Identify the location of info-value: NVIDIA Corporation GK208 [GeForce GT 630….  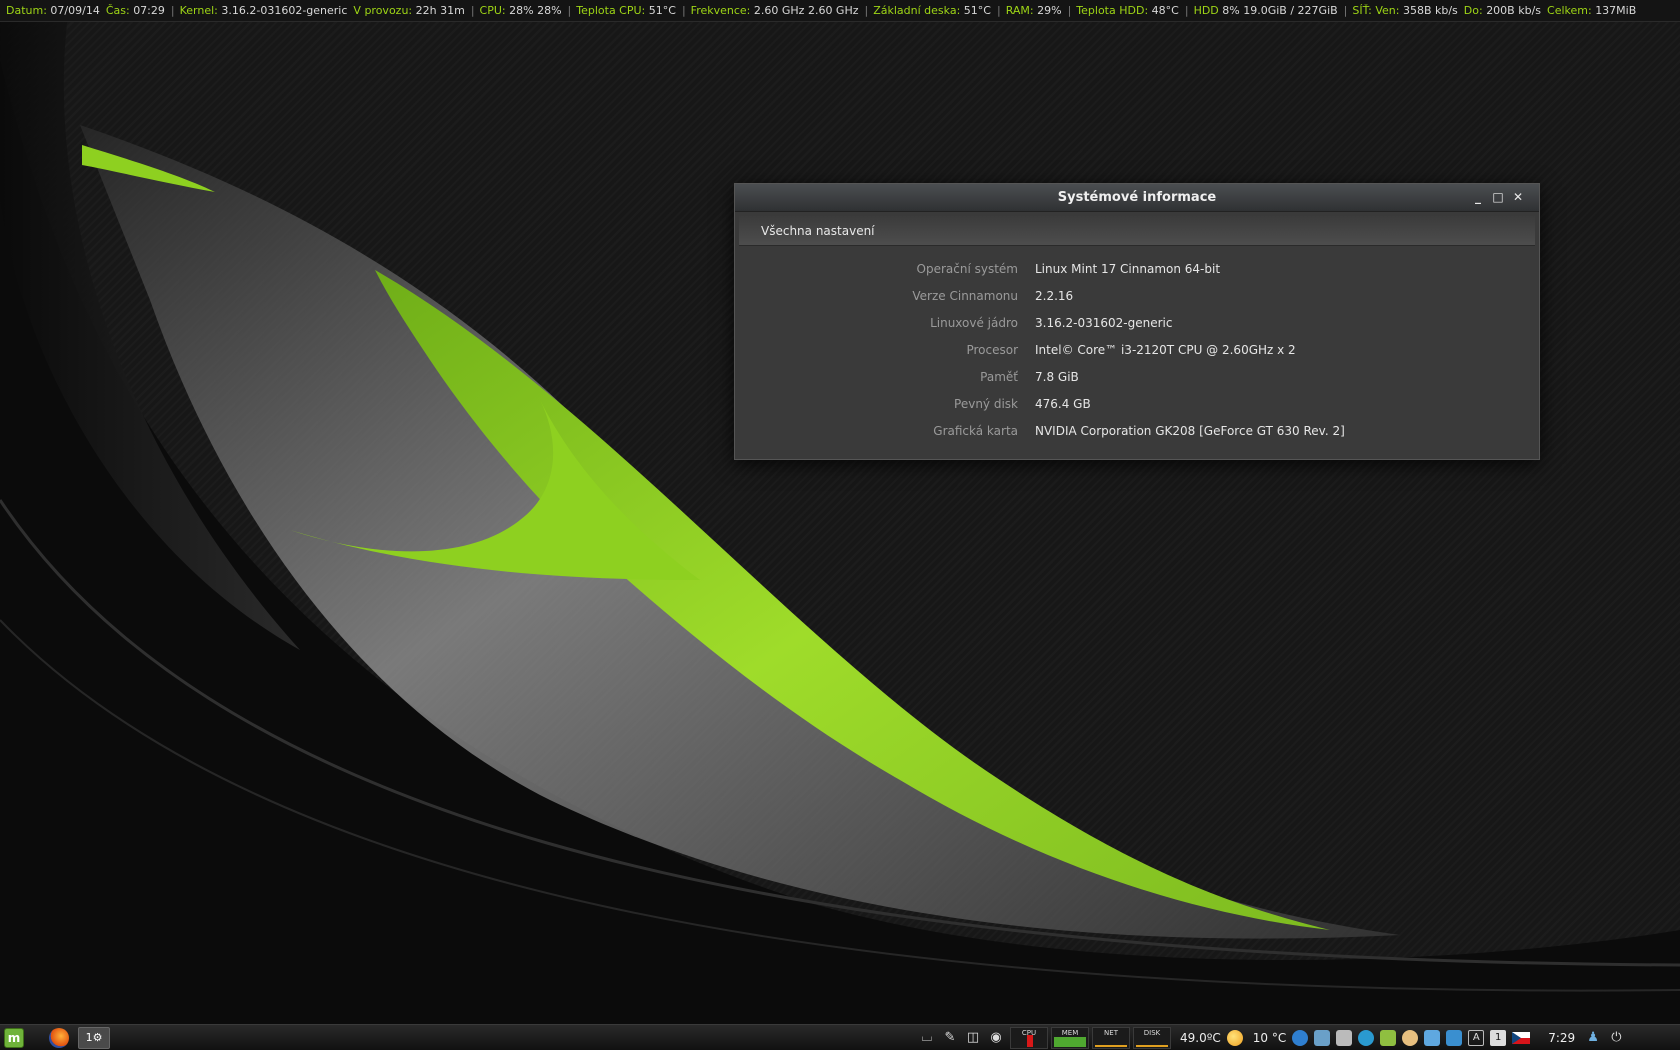
(1190, 430).